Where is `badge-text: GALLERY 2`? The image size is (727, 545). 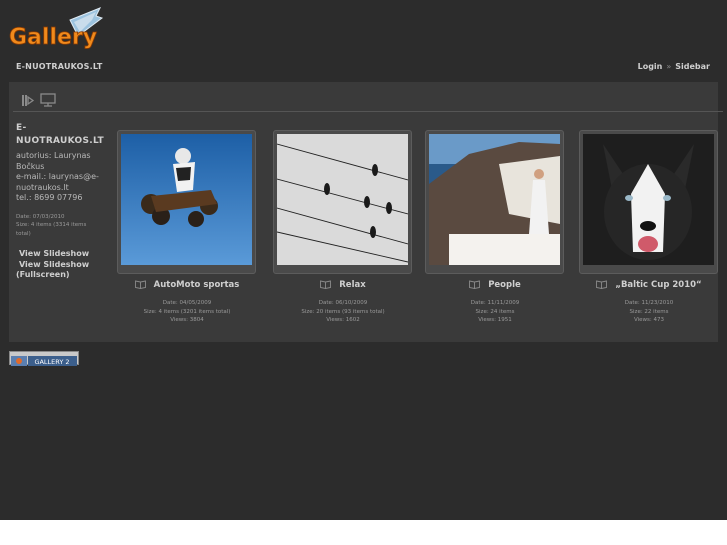 badge-text: GALLERY 2 is located at coordinates (51, 362).